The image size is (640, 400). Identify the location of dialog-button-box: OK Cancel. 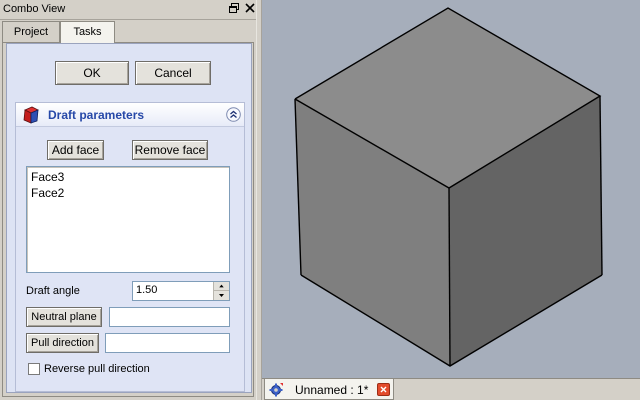
(129, 72).